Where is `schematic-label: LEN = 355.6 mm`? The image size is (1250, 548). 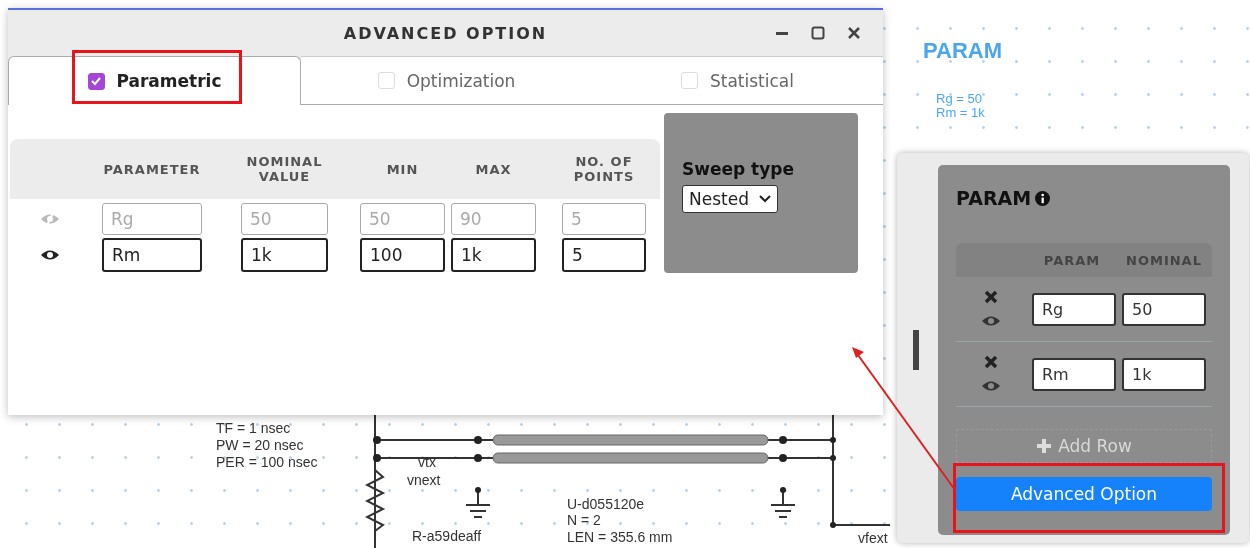 schematic-label: LEN = 355.6 mm is located at coordinates (620, 537).